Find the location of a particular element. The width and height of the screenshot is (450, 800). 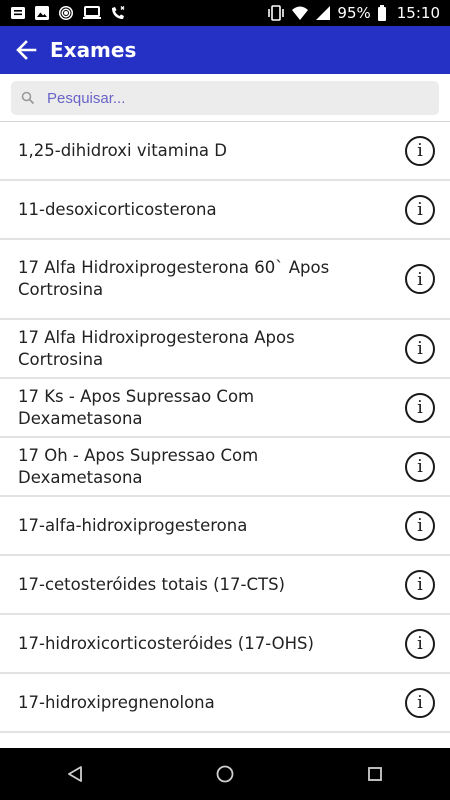

nav-back-button is located at coordinates (75, 774).